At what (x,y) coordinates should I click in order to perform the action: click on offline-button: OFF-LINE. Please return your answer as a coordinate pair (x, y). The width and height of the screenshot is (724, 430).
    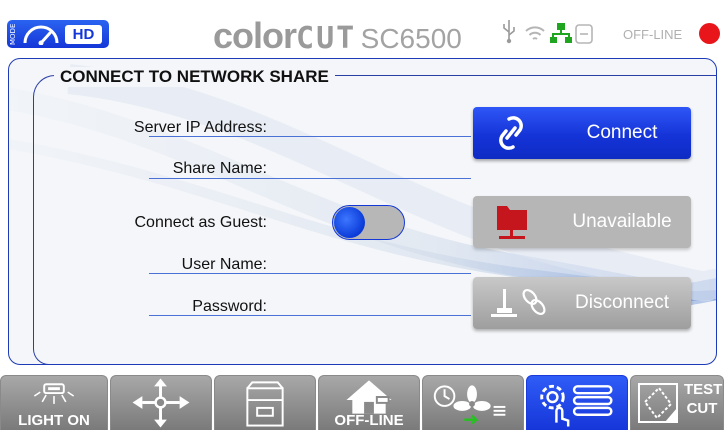
    Looking at the image, I should click on (369, 402).